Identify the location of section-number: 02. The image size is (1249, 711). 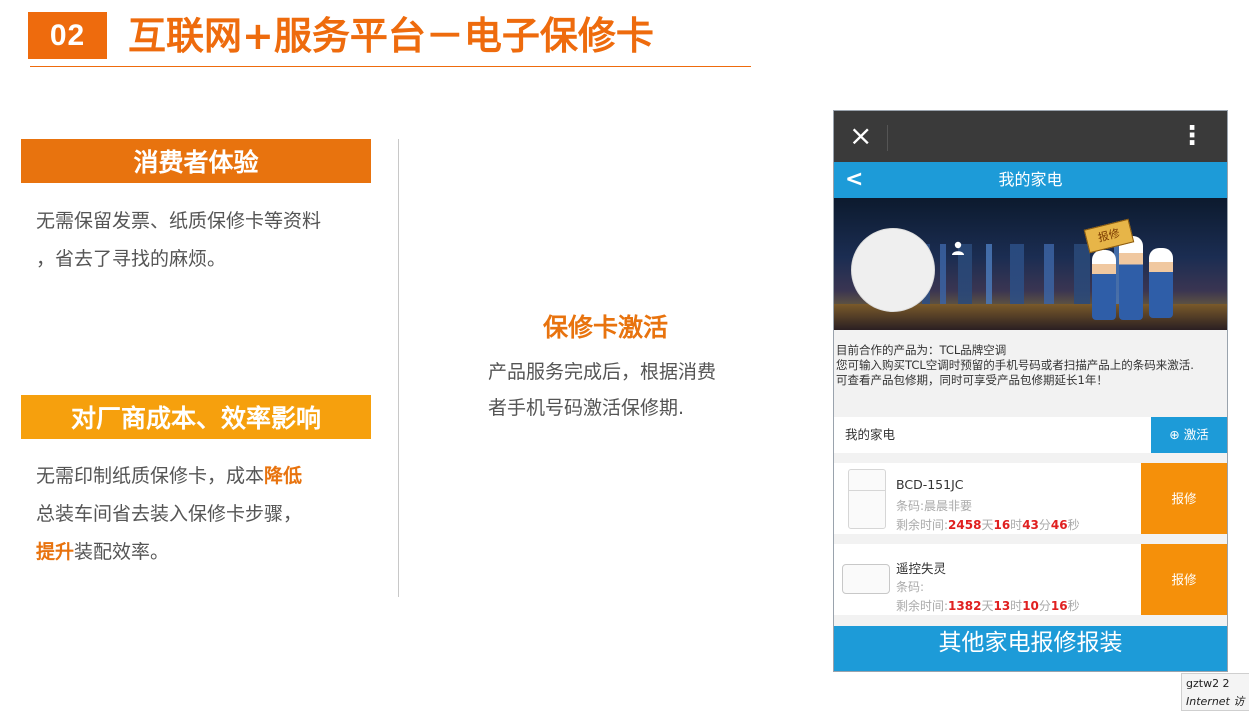
(67, 35).